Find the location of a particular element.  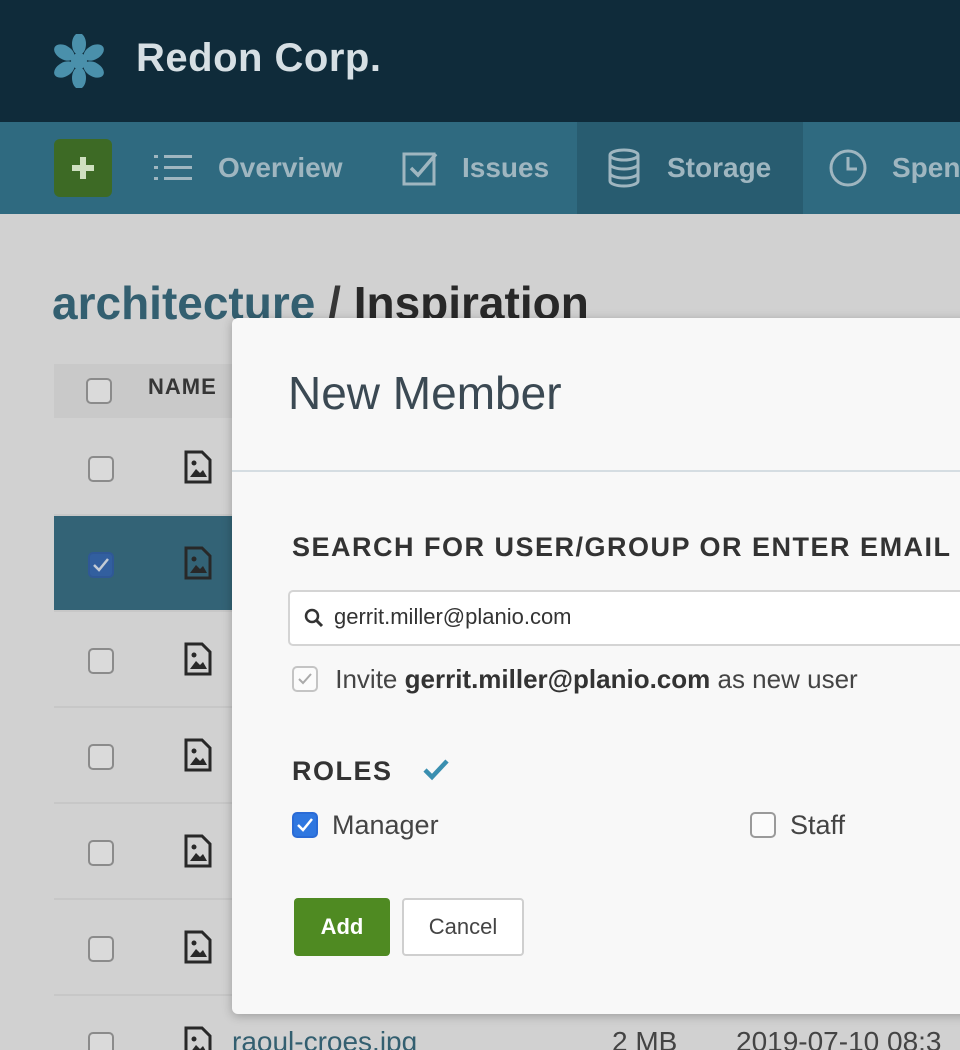

nav-item-overview: Overview is located at coordinates (248, 168).